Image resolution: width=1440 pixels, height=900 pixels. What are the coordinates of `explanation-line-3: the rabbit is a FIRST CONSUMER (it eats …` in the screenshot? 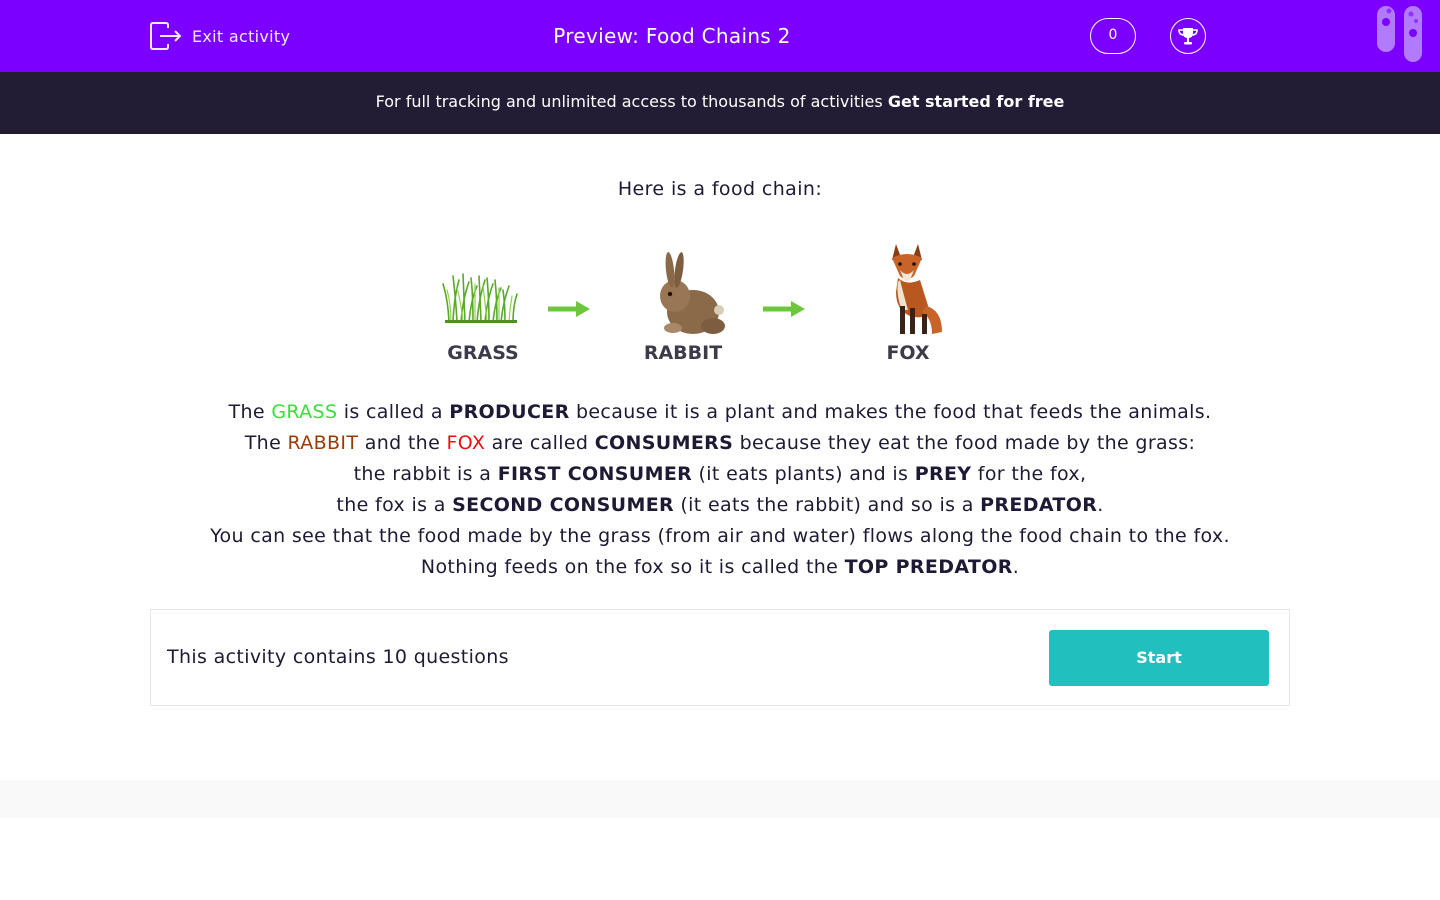 It's located at (720, 474).